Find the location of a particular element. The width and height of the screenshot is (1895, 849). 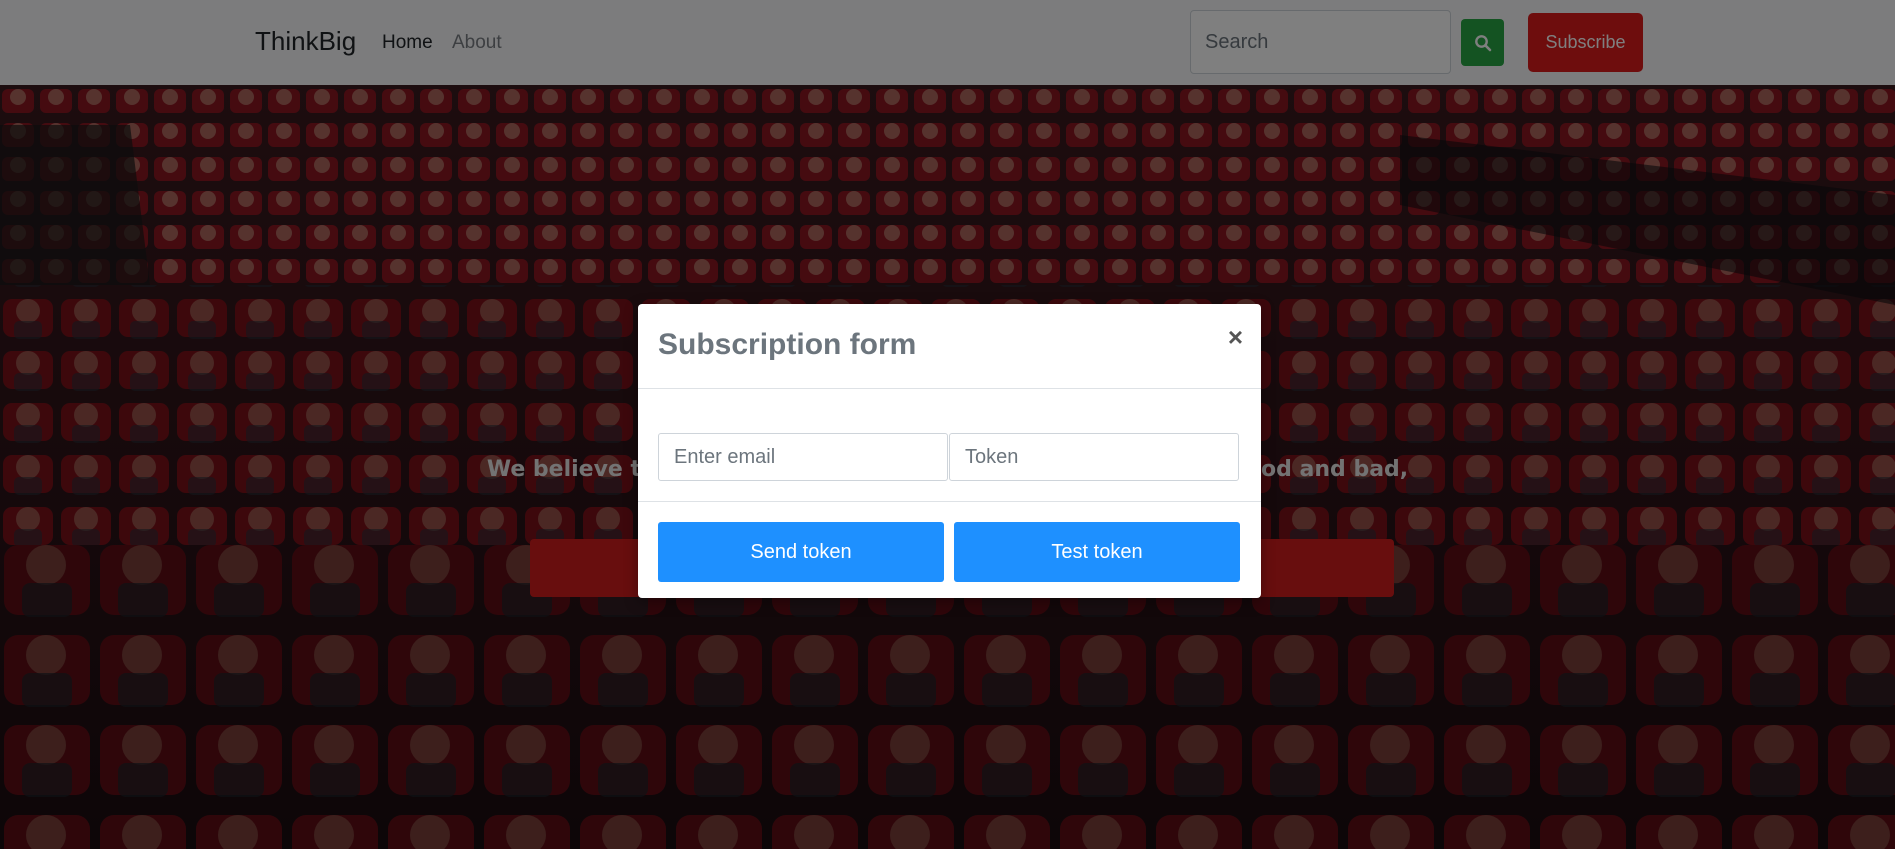

send-token-button: Send token is located at coordinates (801, 552).